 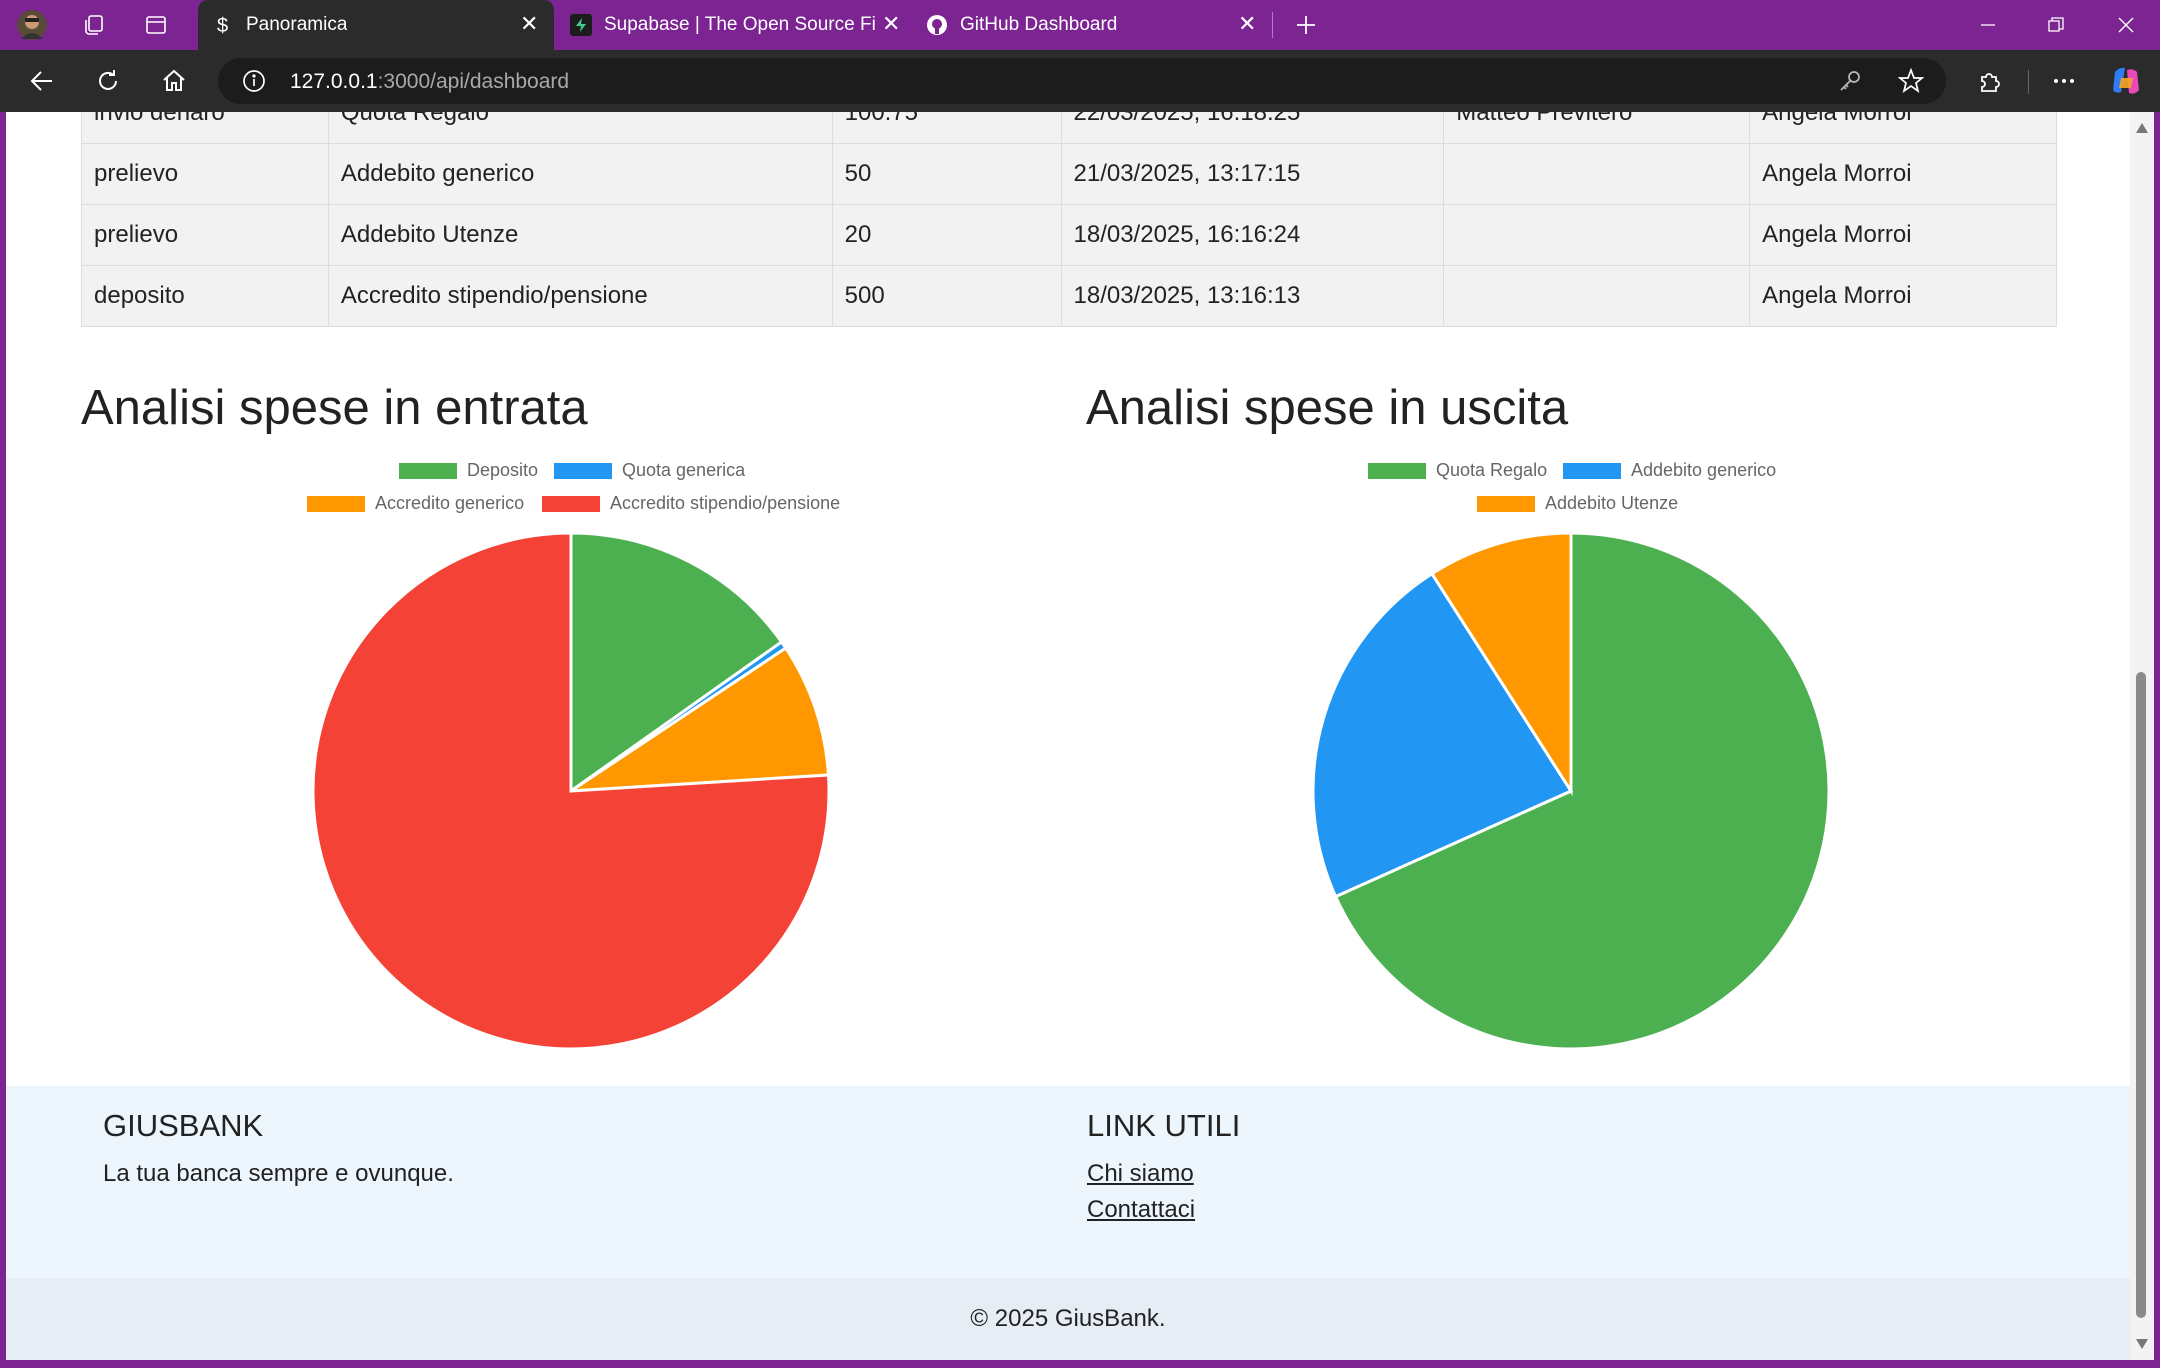 I want to click on copyright-bar: © 2025 GiusBank., so click(x=1068, y=1319).